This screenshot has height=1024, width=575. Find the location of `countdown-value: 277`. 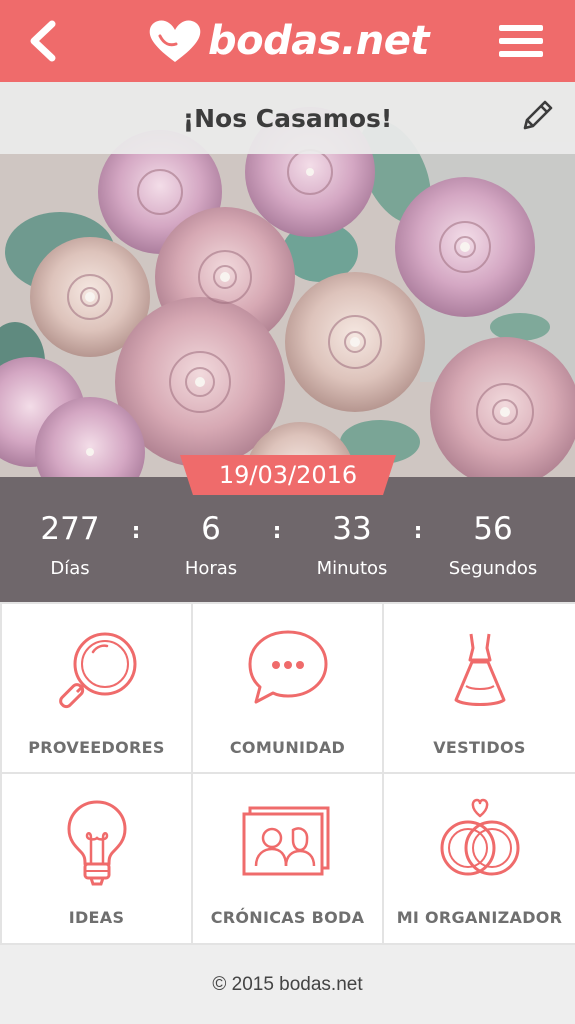

countdown-value: 277 is located at coordinates (70, 529).